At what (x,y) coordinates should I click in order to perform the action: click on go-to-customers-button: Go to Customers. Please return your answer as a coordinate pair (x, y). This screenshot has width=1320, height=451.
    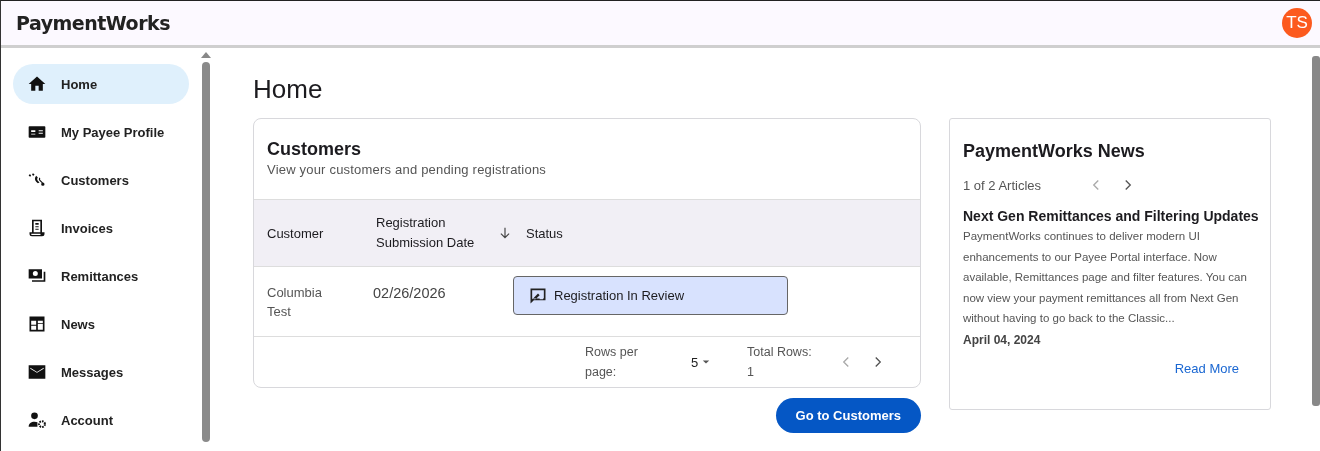
    Looking at the image, I should click on (848, 415).